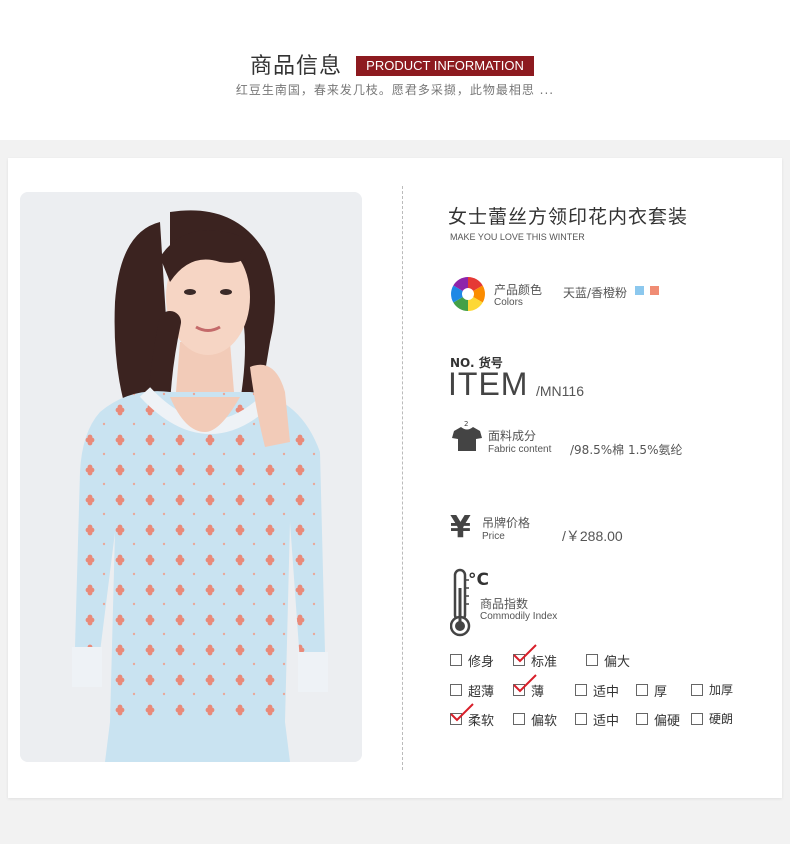 The image size is (790, 844). What do you see at coordinates (468, 294) in the screenshot?
I see `color-wheel-icon` at bounding box center [468, 294].